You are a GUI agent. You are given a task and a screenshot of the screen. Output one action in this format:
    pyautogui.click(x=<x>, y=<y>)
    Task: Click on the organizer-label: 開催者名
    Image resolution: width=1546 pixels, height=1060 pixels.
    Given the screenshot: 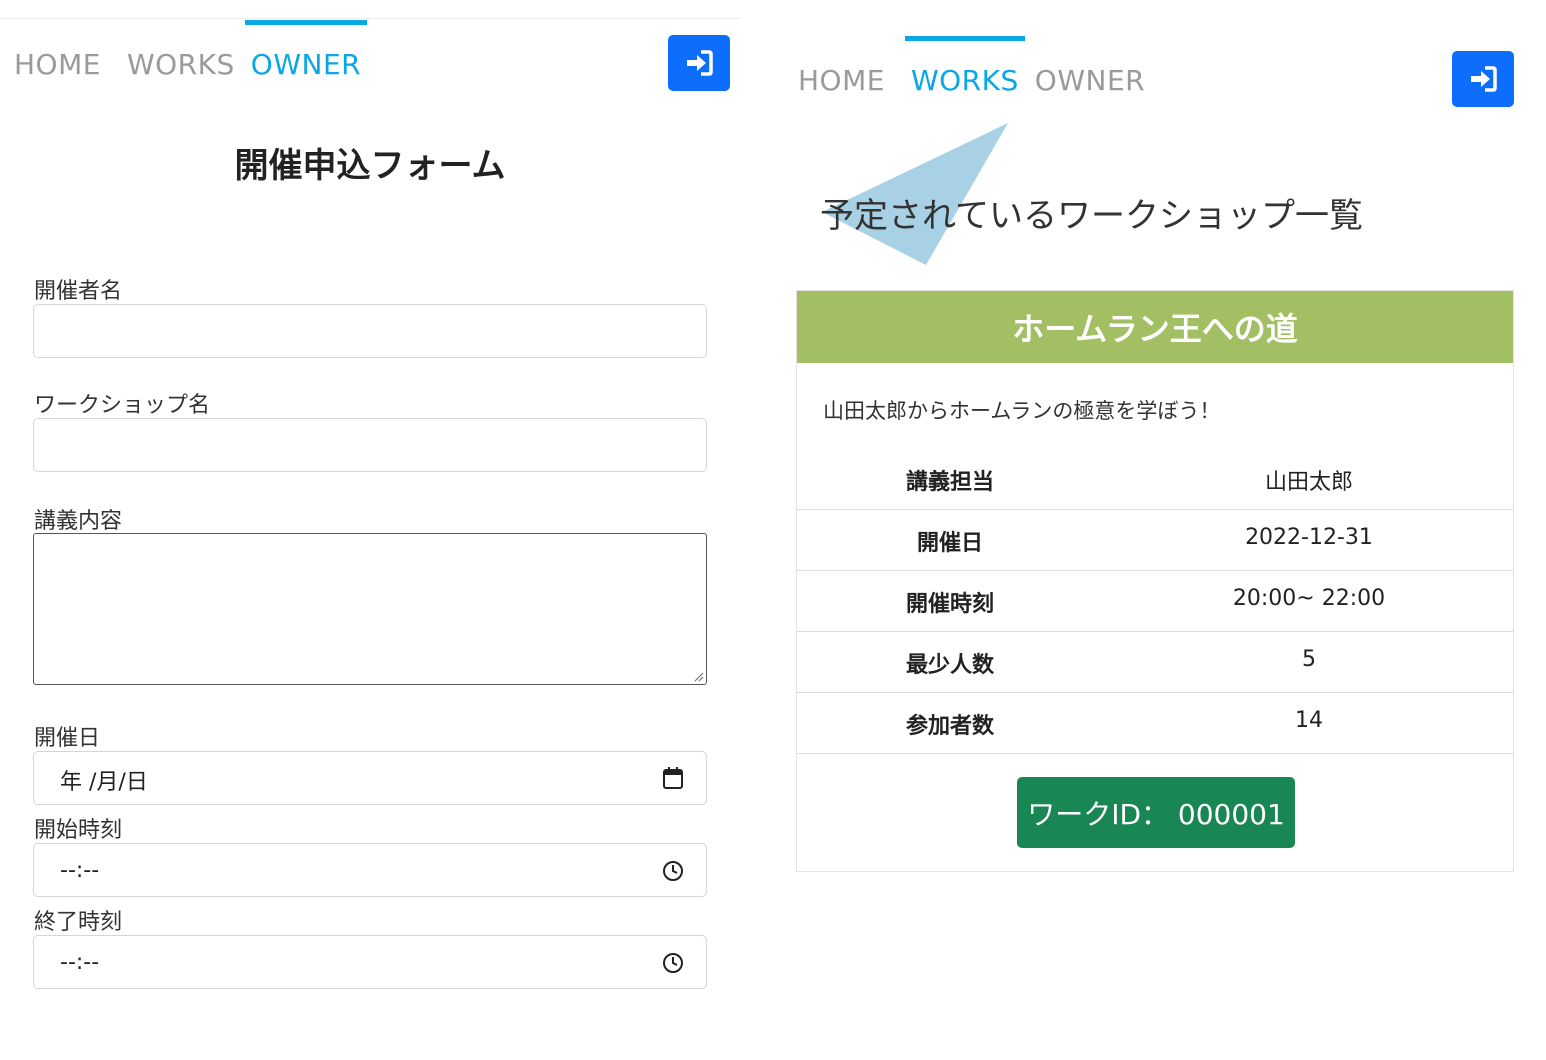 What is the action you would take?
    pyautogui.click(x=78, y=291)
    